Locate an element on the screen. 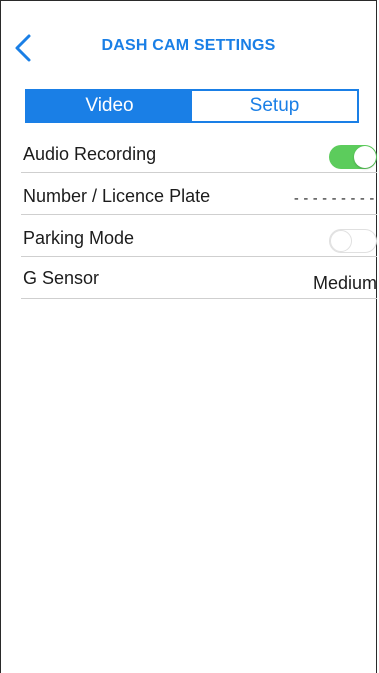 Image resolution: width=379 pixels, height=673 pixels. parking-mode-toggle is located at coordinates (353, 241).